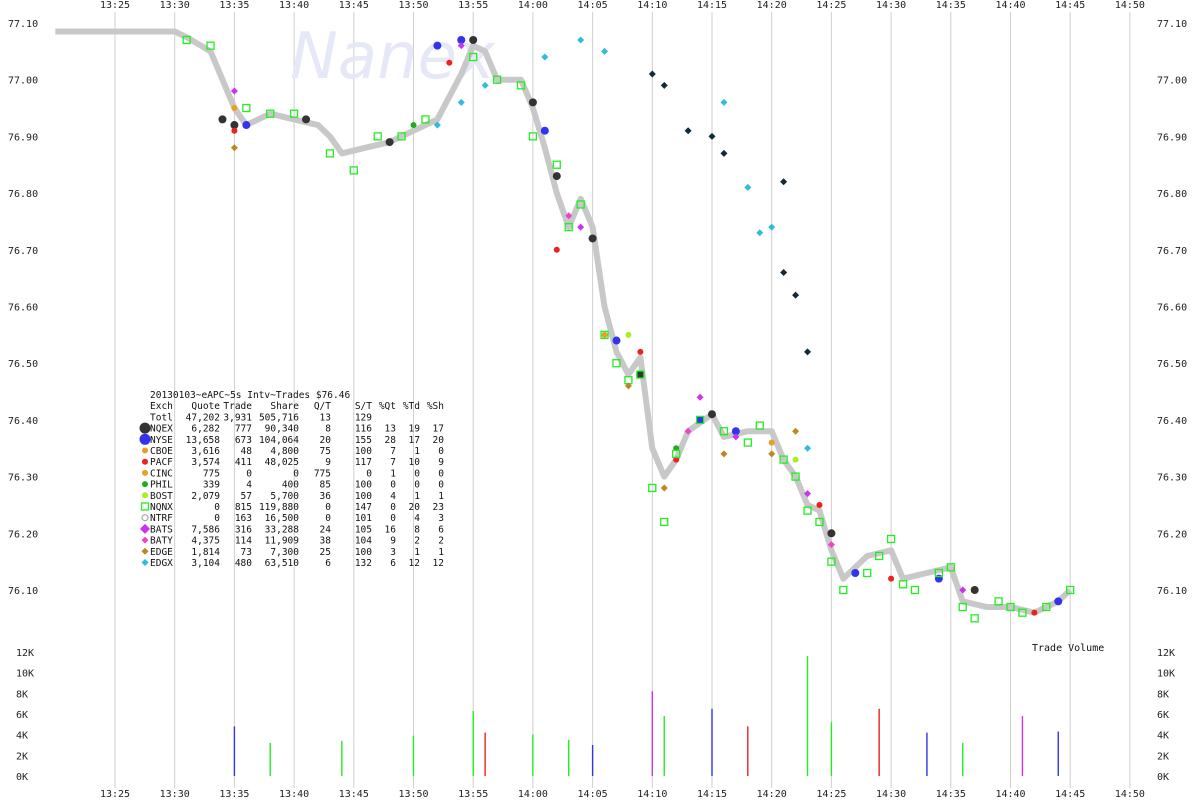 Image resolution: width=1200 pixels, height=800 pixels. What do you see at coordinates (417, 529) in the screenshot?
I see `legend-cell-bats: 8` at bounding box center [417, 529].